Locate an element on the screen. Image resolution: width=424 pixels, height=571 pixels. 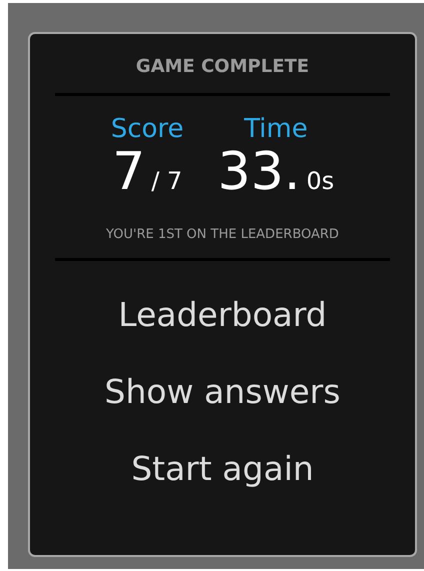
leaderboard-message: YOU'RE 1ST ON THE LEADERBOARD is located at coordinates (222, 234).